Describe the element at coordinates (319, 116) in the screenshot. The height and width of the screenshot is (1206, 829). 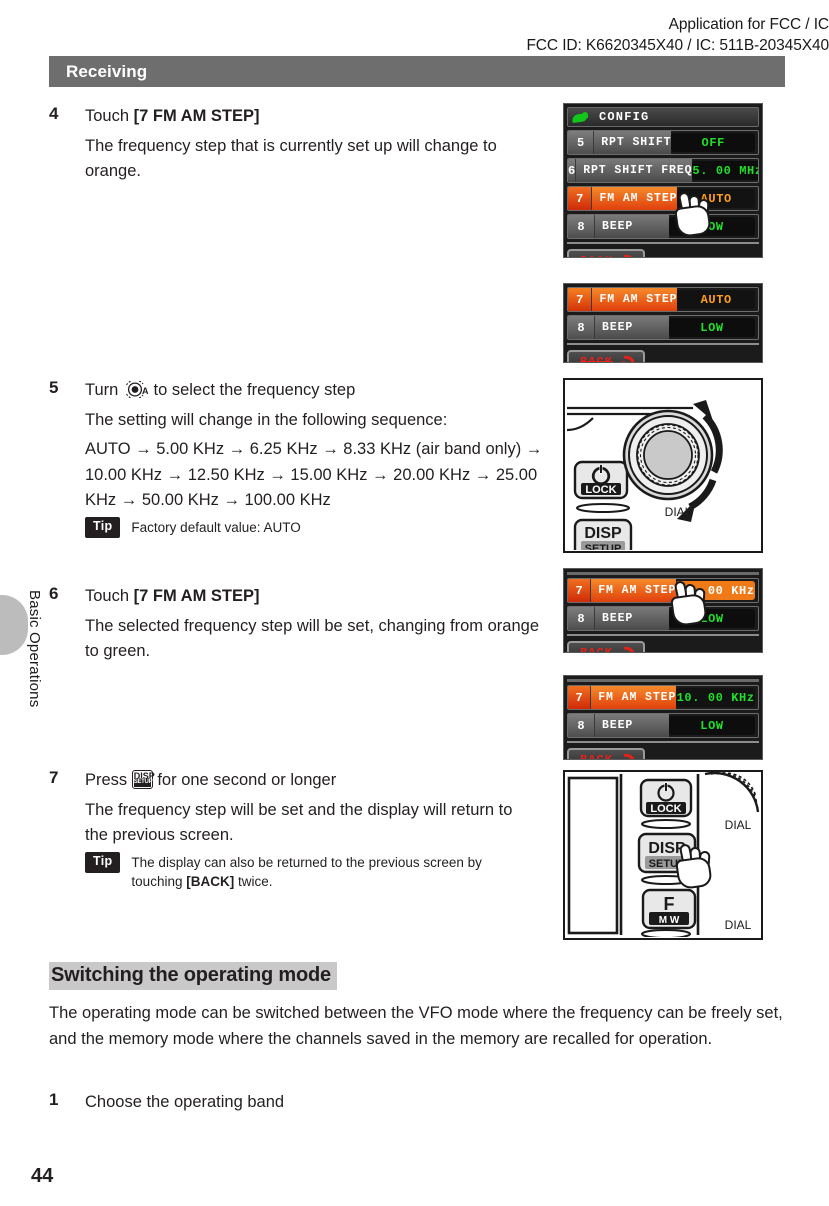
I see `step-4-heading: Touch [7 FM AM STEP]` at that location.